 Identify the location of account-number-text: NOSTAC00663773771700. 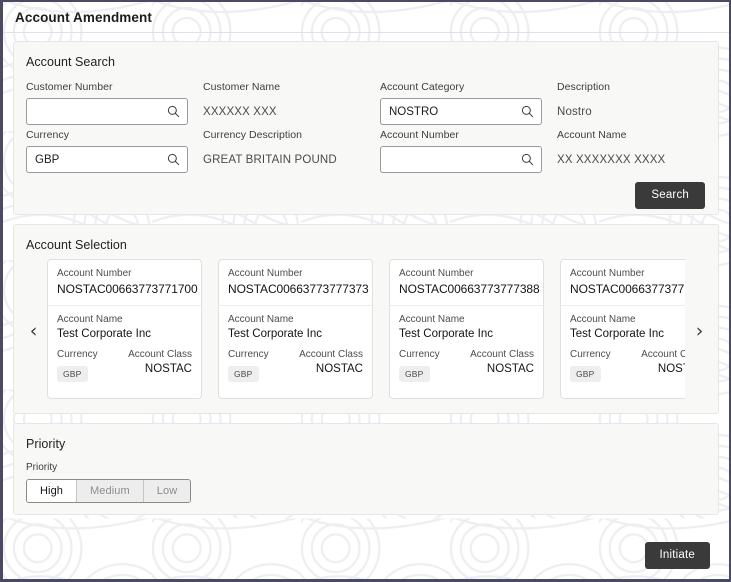
(127, 289).